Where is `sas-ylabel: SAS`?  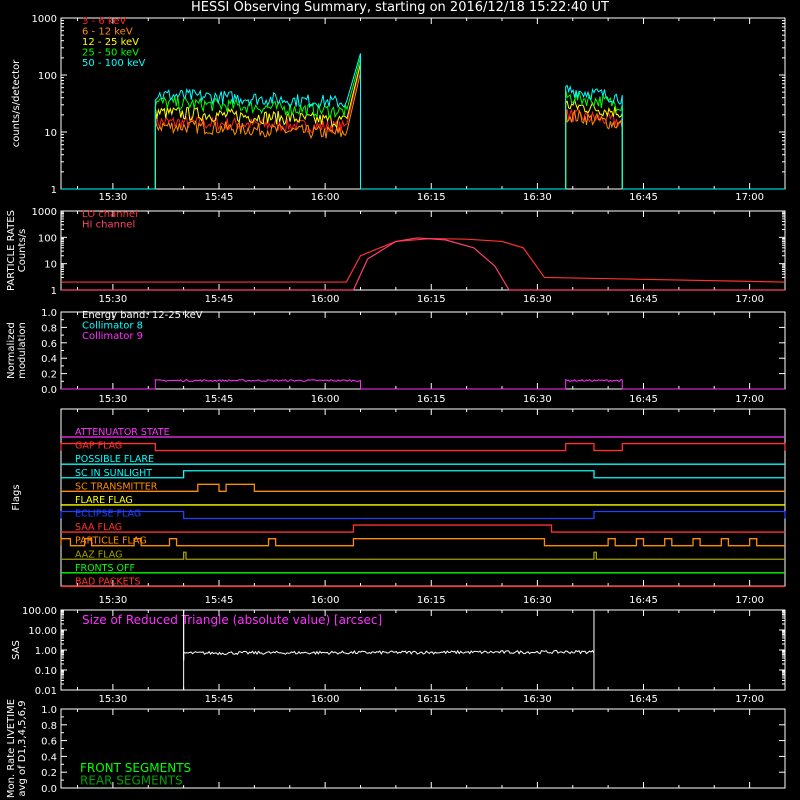 sas-ylabel: SAS is located at coordinates (16, 650).